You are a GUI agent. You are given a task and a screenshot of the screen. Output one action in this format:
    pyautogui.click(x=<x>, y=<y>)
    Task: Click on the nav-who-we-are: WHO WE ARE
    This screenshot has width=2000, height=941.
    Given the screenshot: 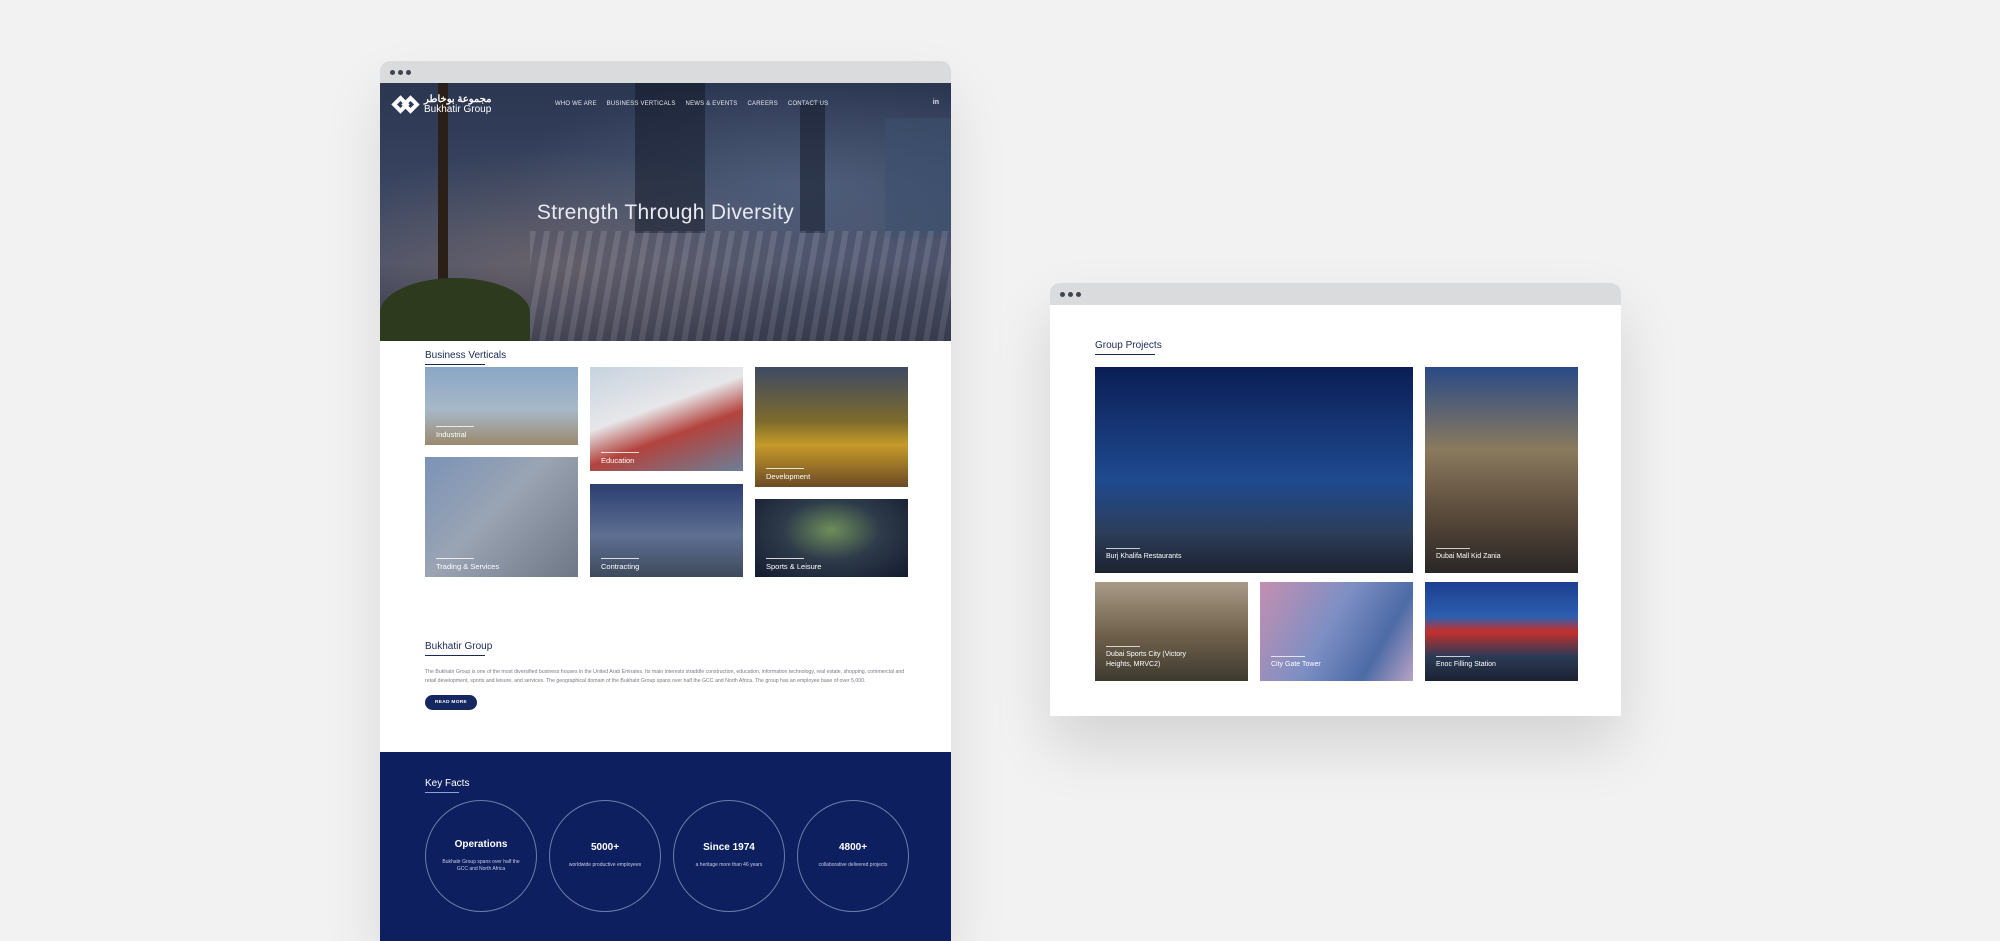 What is the action you would take?
    pyautogui.click(x=576, y=104)
    